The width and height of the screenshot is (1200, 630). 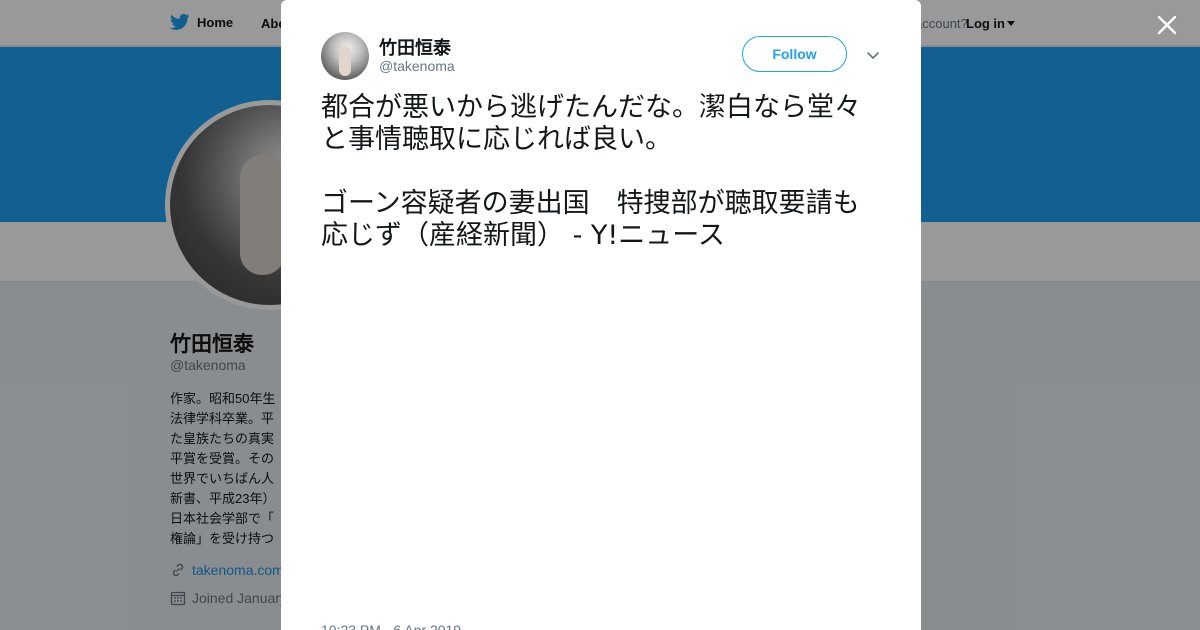 I want to click on tweet-text-line, so click(x=606, y=172).